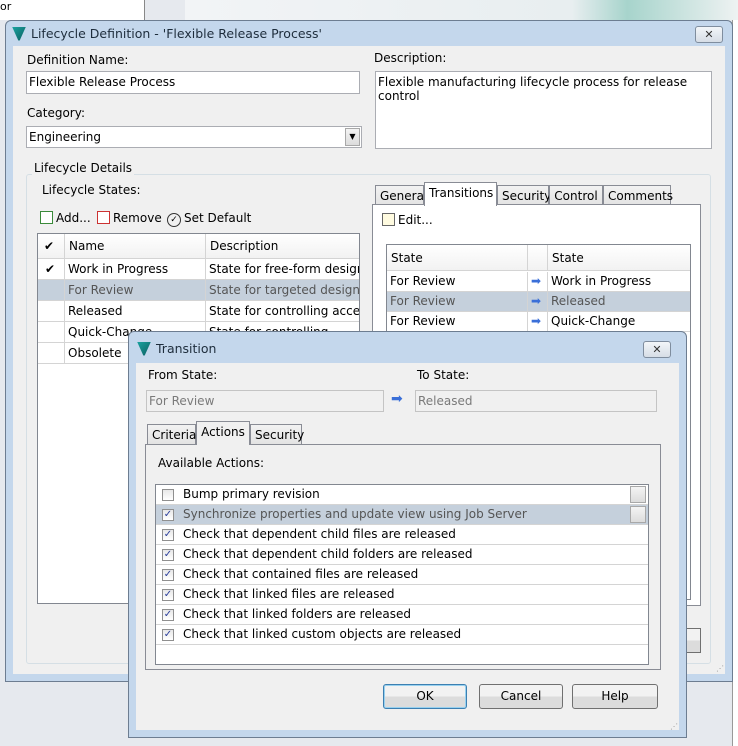 The image size is (738, 746). I want to click on help-button: Help, so click(615, 696).